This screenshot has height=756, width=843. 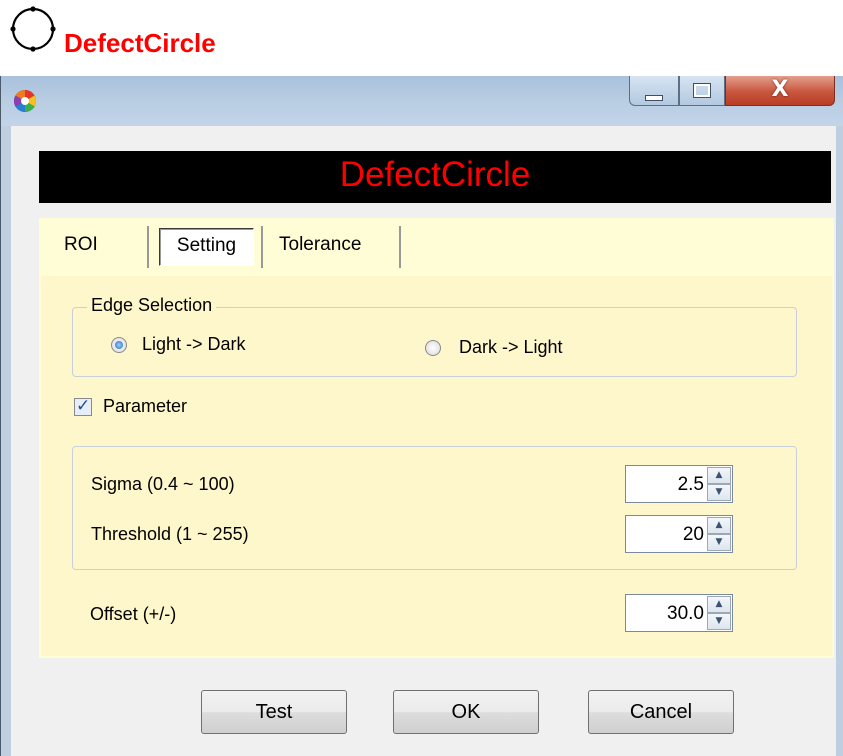 What do you see at coordinates (104, 247) in the screenshot?
I see `tab-roi: ROI` at bounding box center [104, 247].